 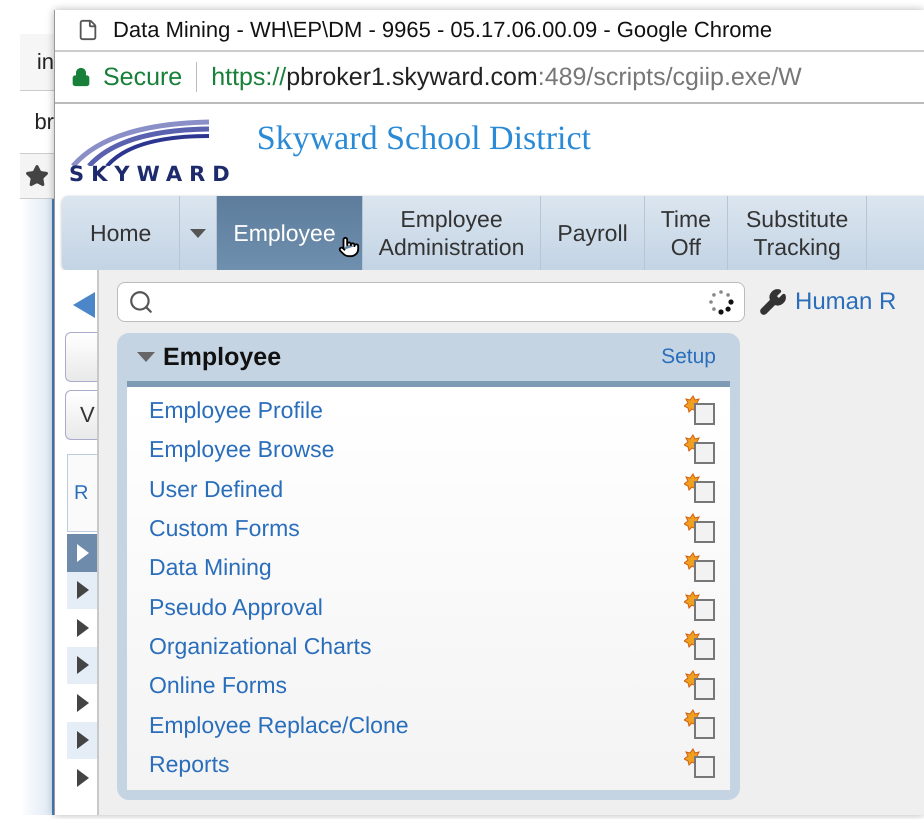 What do you see at coordinates (241, 450) in the screenshot?
I see `menu-link: Employee Browse` at bounding box center [241, 450].